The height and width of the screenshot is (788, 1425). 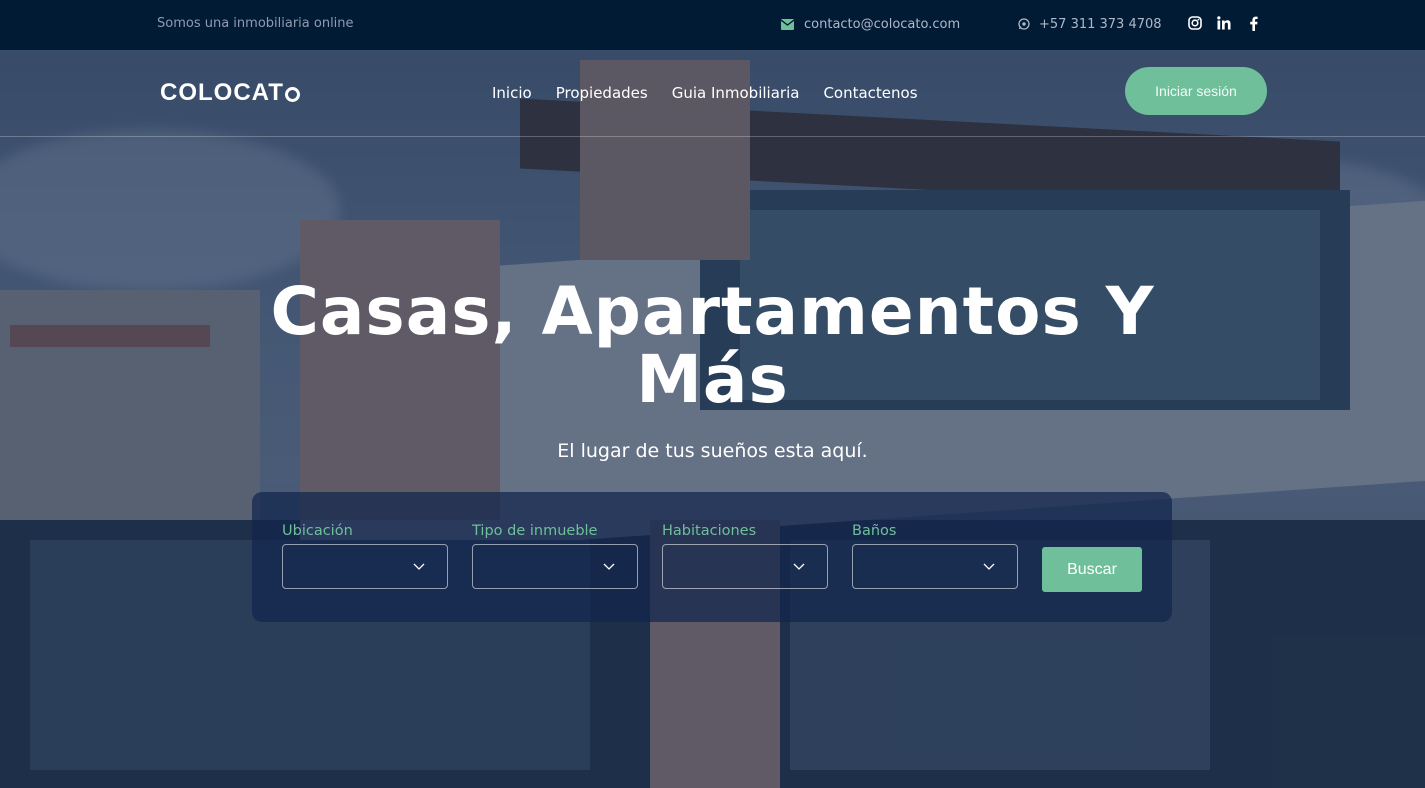 What do you see at coordinates (870, 93) in the screenshot?
I see `nav-item-contactenos: Contactenos` at bounding box center [870, 93].